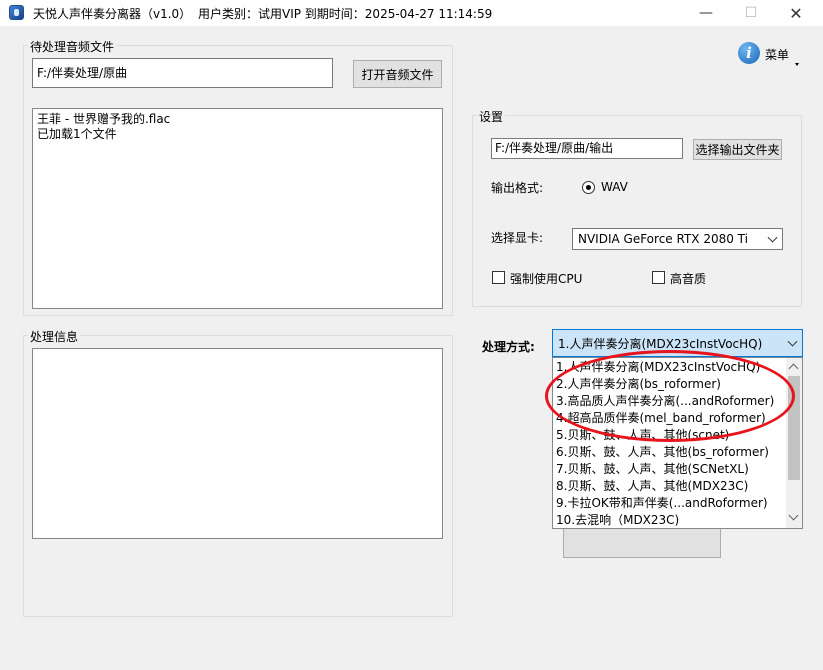 The height and width of the screenshot is (670, 823). I want to click on dropdown-option: 2.人声伴奏分离(bs_roformer), so click(670, 384).